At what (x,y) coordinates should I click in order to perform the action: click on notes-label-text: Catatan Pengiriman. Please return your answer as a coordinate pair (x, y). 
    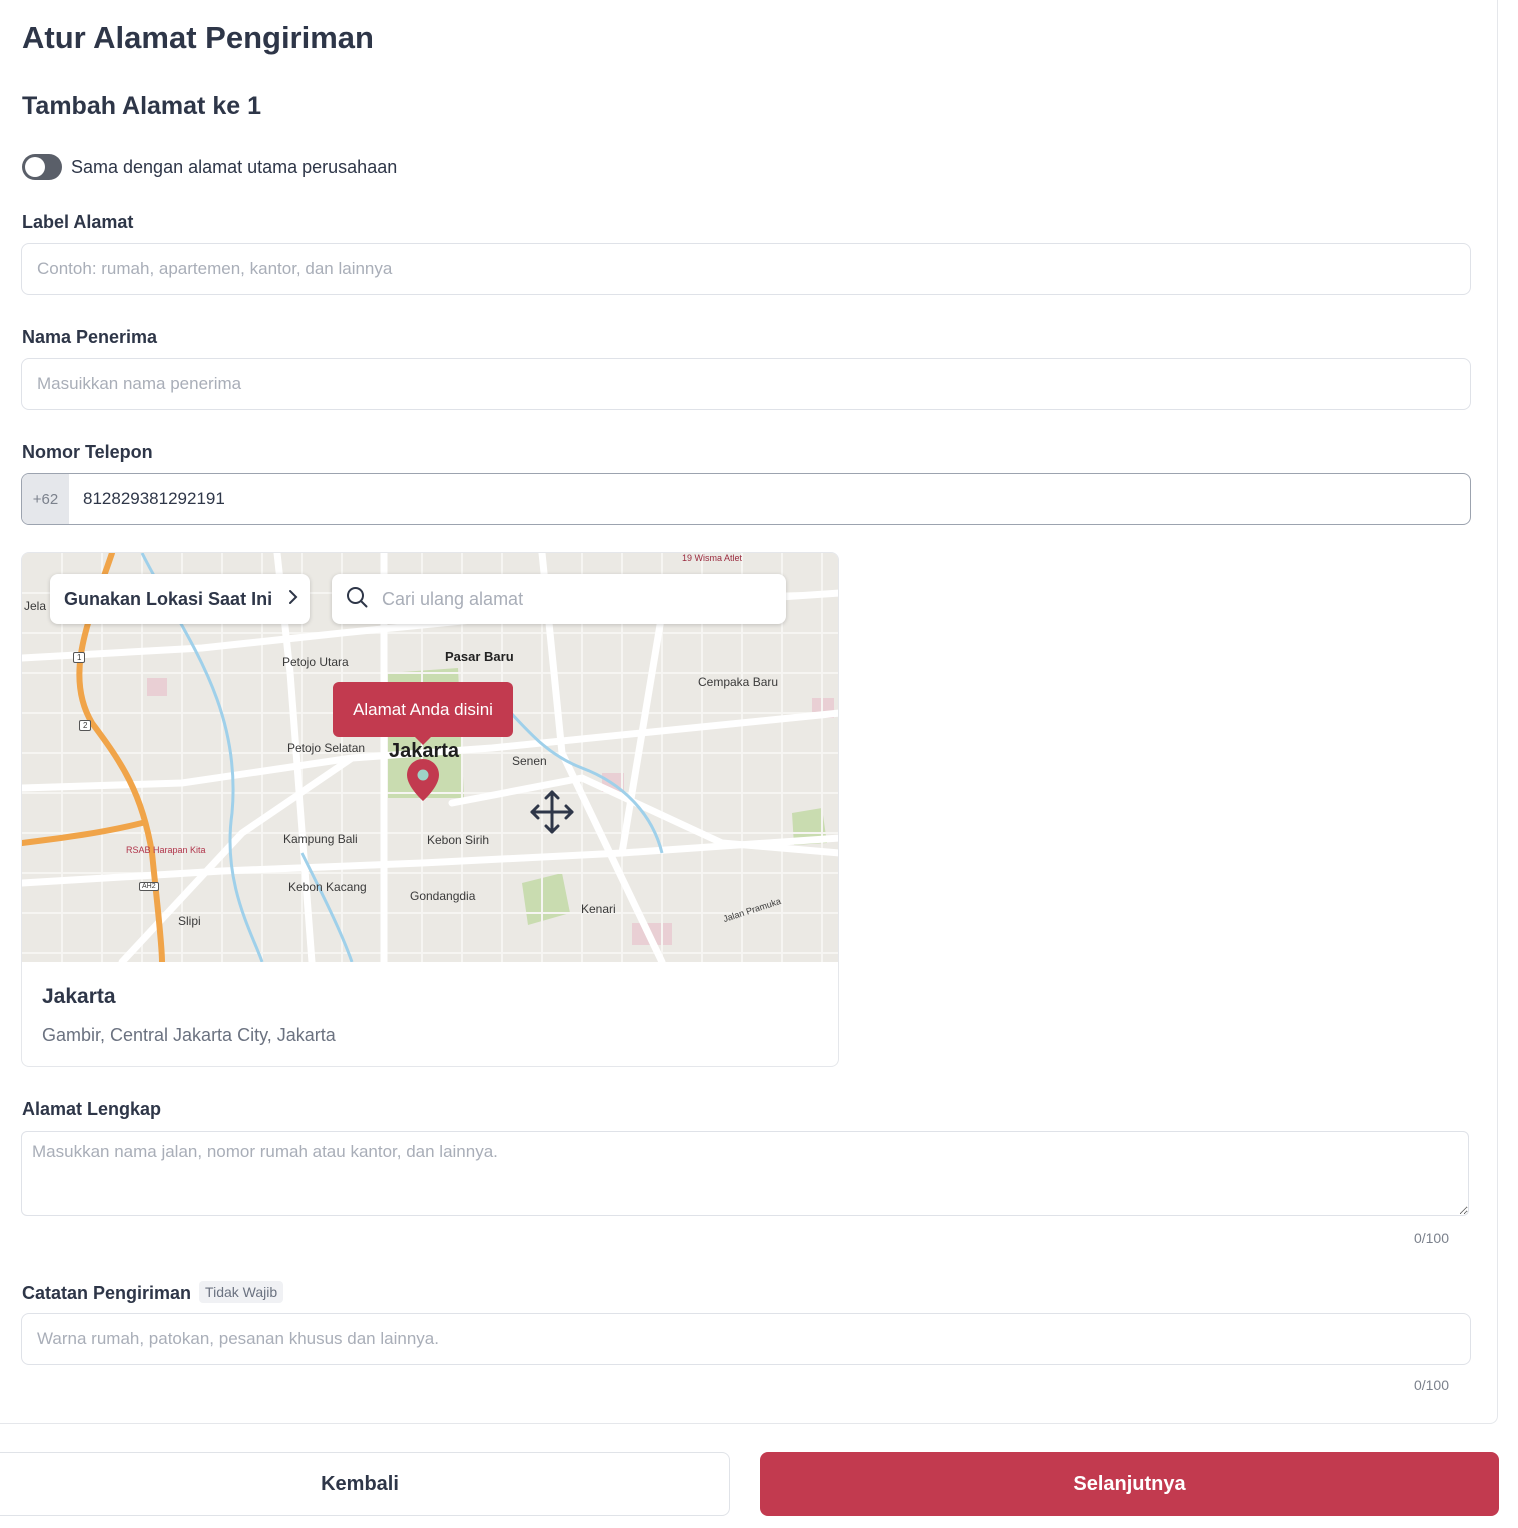
    Looking at the image, I should click on (107, 1293).